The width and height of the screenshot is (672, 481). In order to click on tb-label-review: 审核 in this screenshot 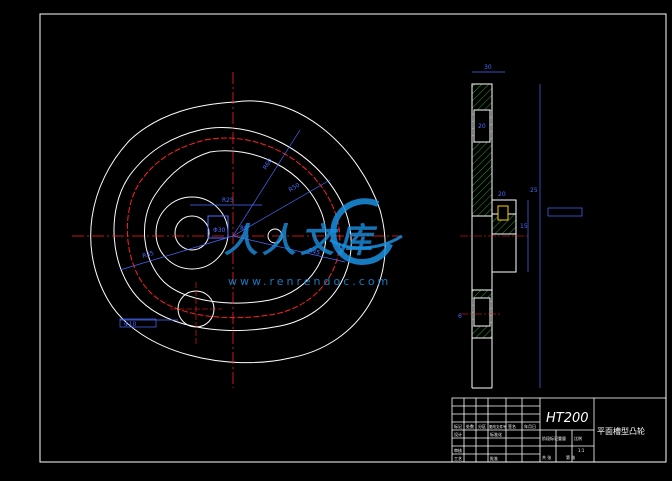, I will do `click(458, 450)`.